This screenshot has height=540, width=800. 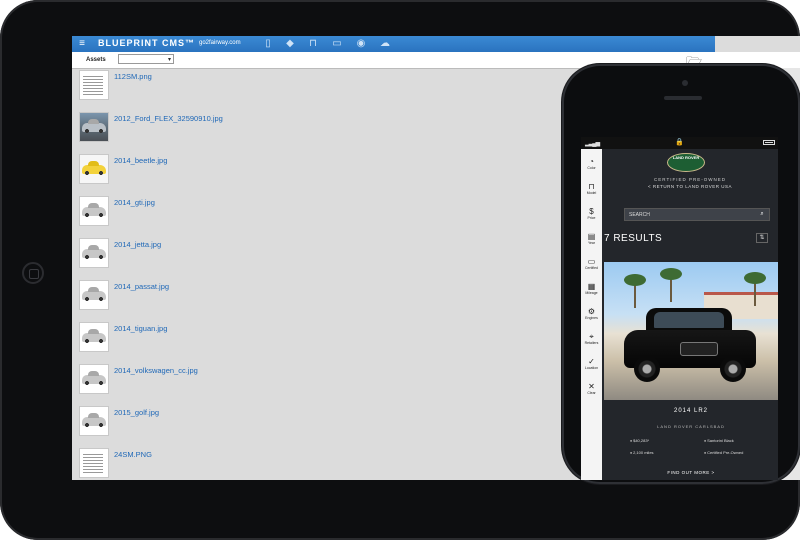 I want to click on dollar-icon: $, so click(x=591, y=211).